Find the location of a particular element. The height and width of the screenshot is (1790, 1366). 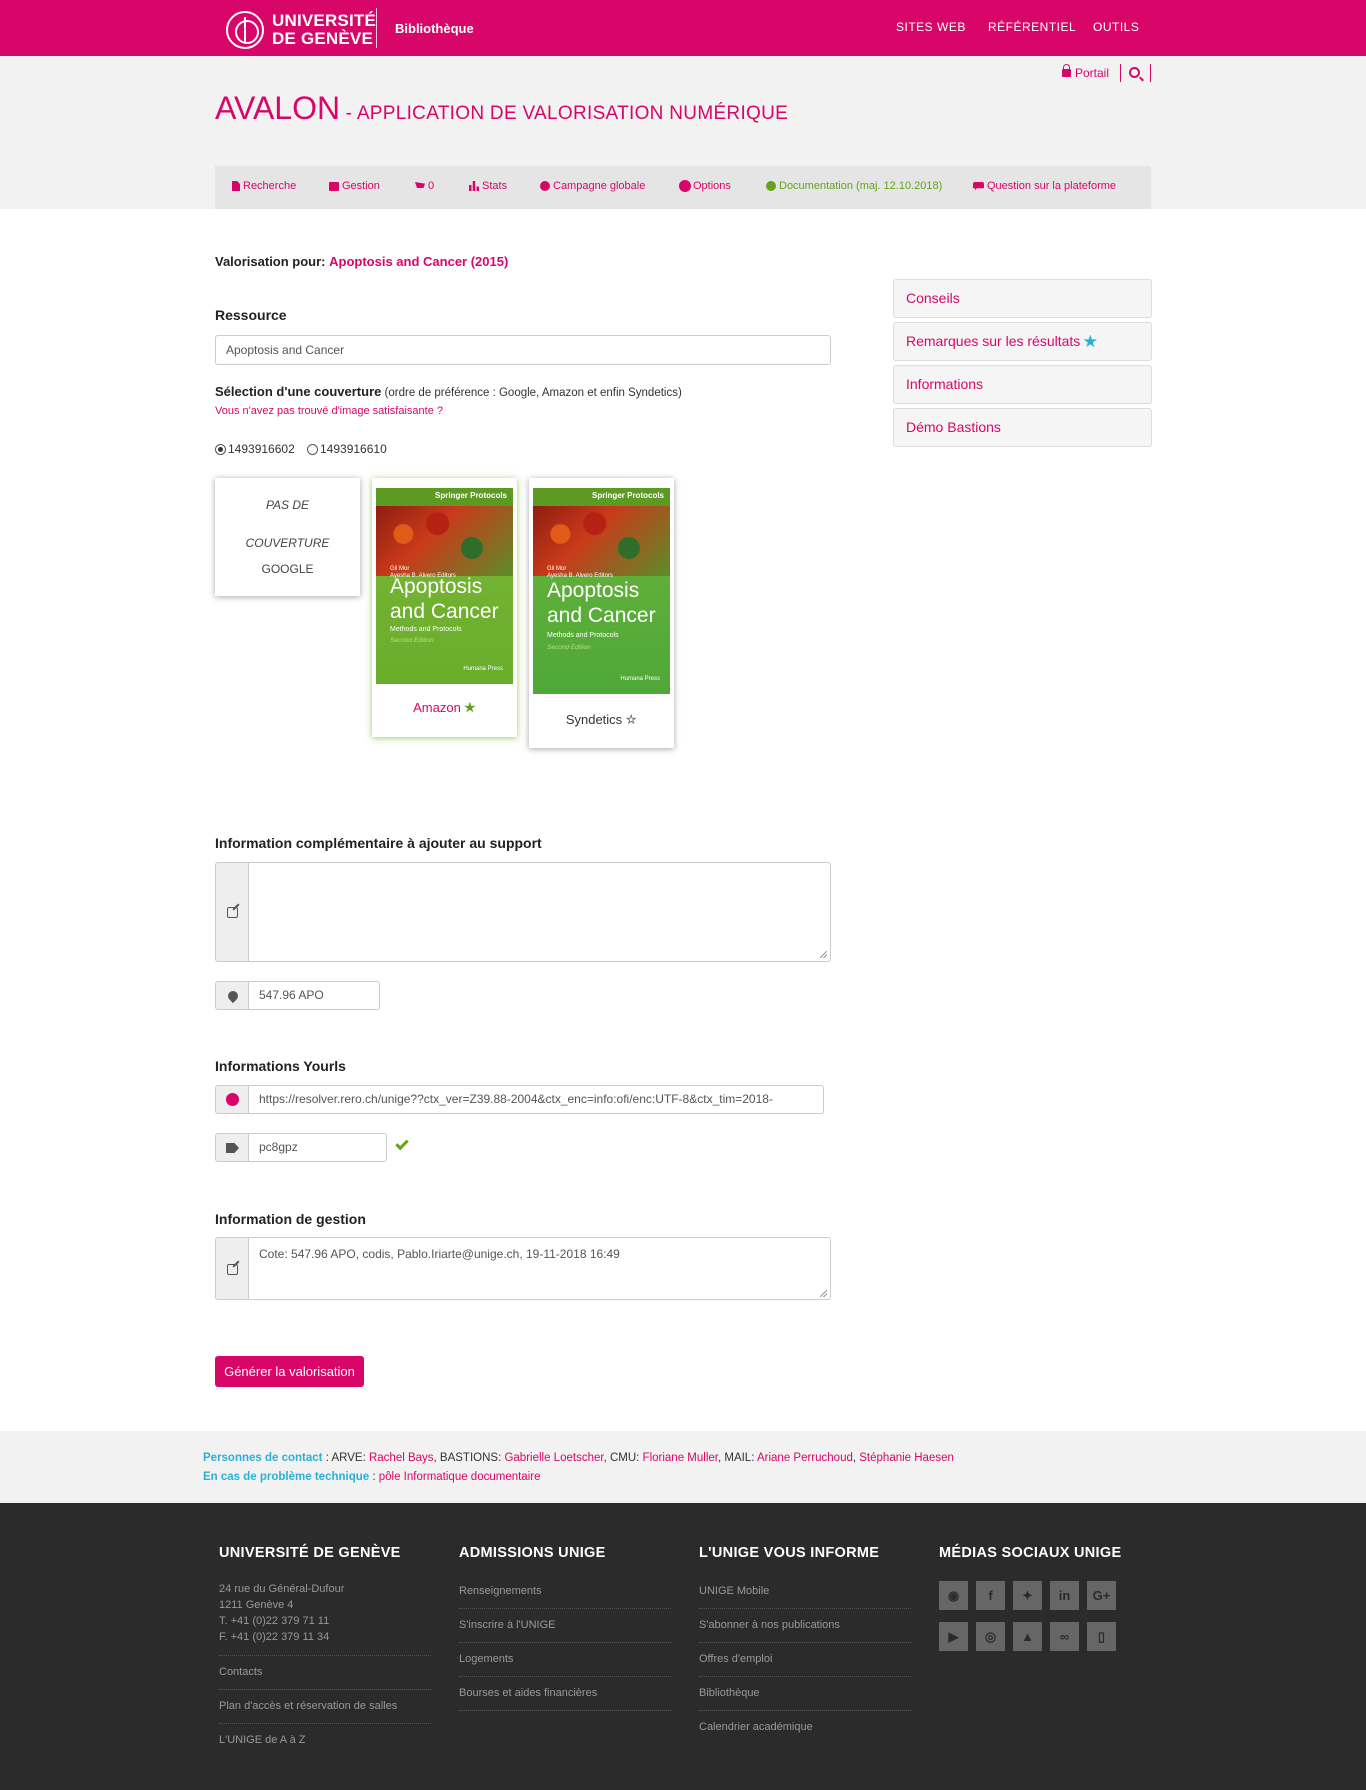

search-icon is located at coordinates (1134, 72).